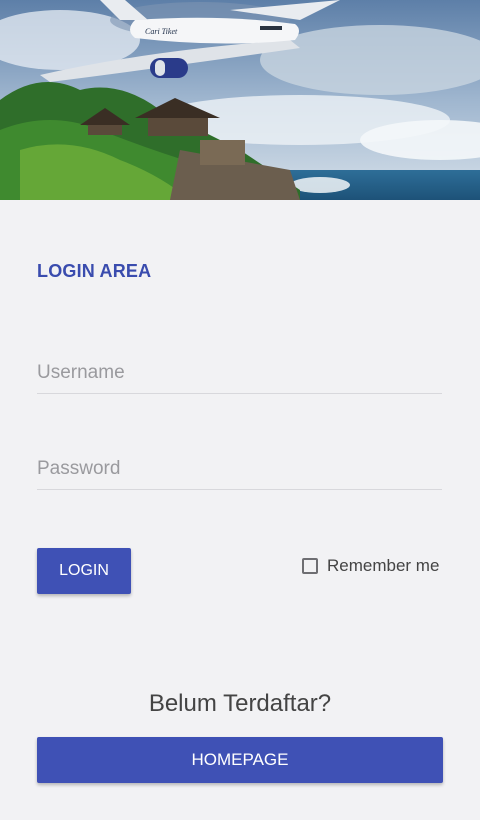  What do you see at coordinates (240, 760) in the screenshot?
I see `homepage-button: HOMEPAGE` at bounding box center [240, 760].